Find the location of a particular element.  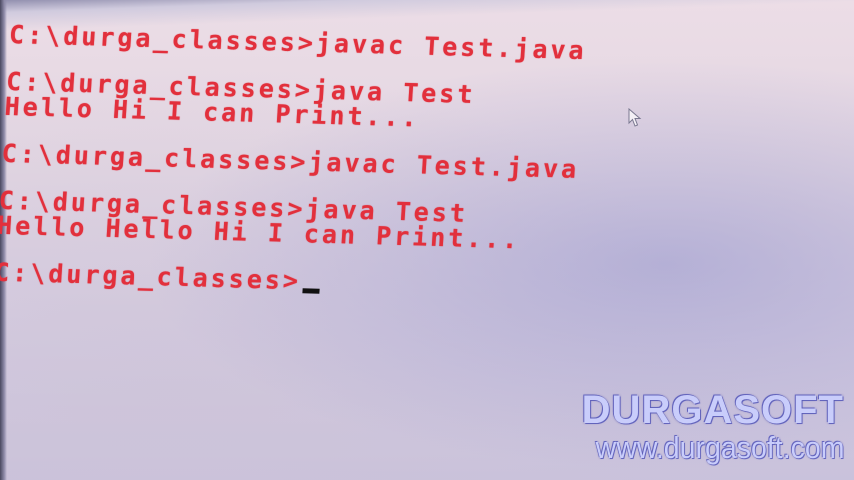

text-cursor is located at coordinates (311, 291).